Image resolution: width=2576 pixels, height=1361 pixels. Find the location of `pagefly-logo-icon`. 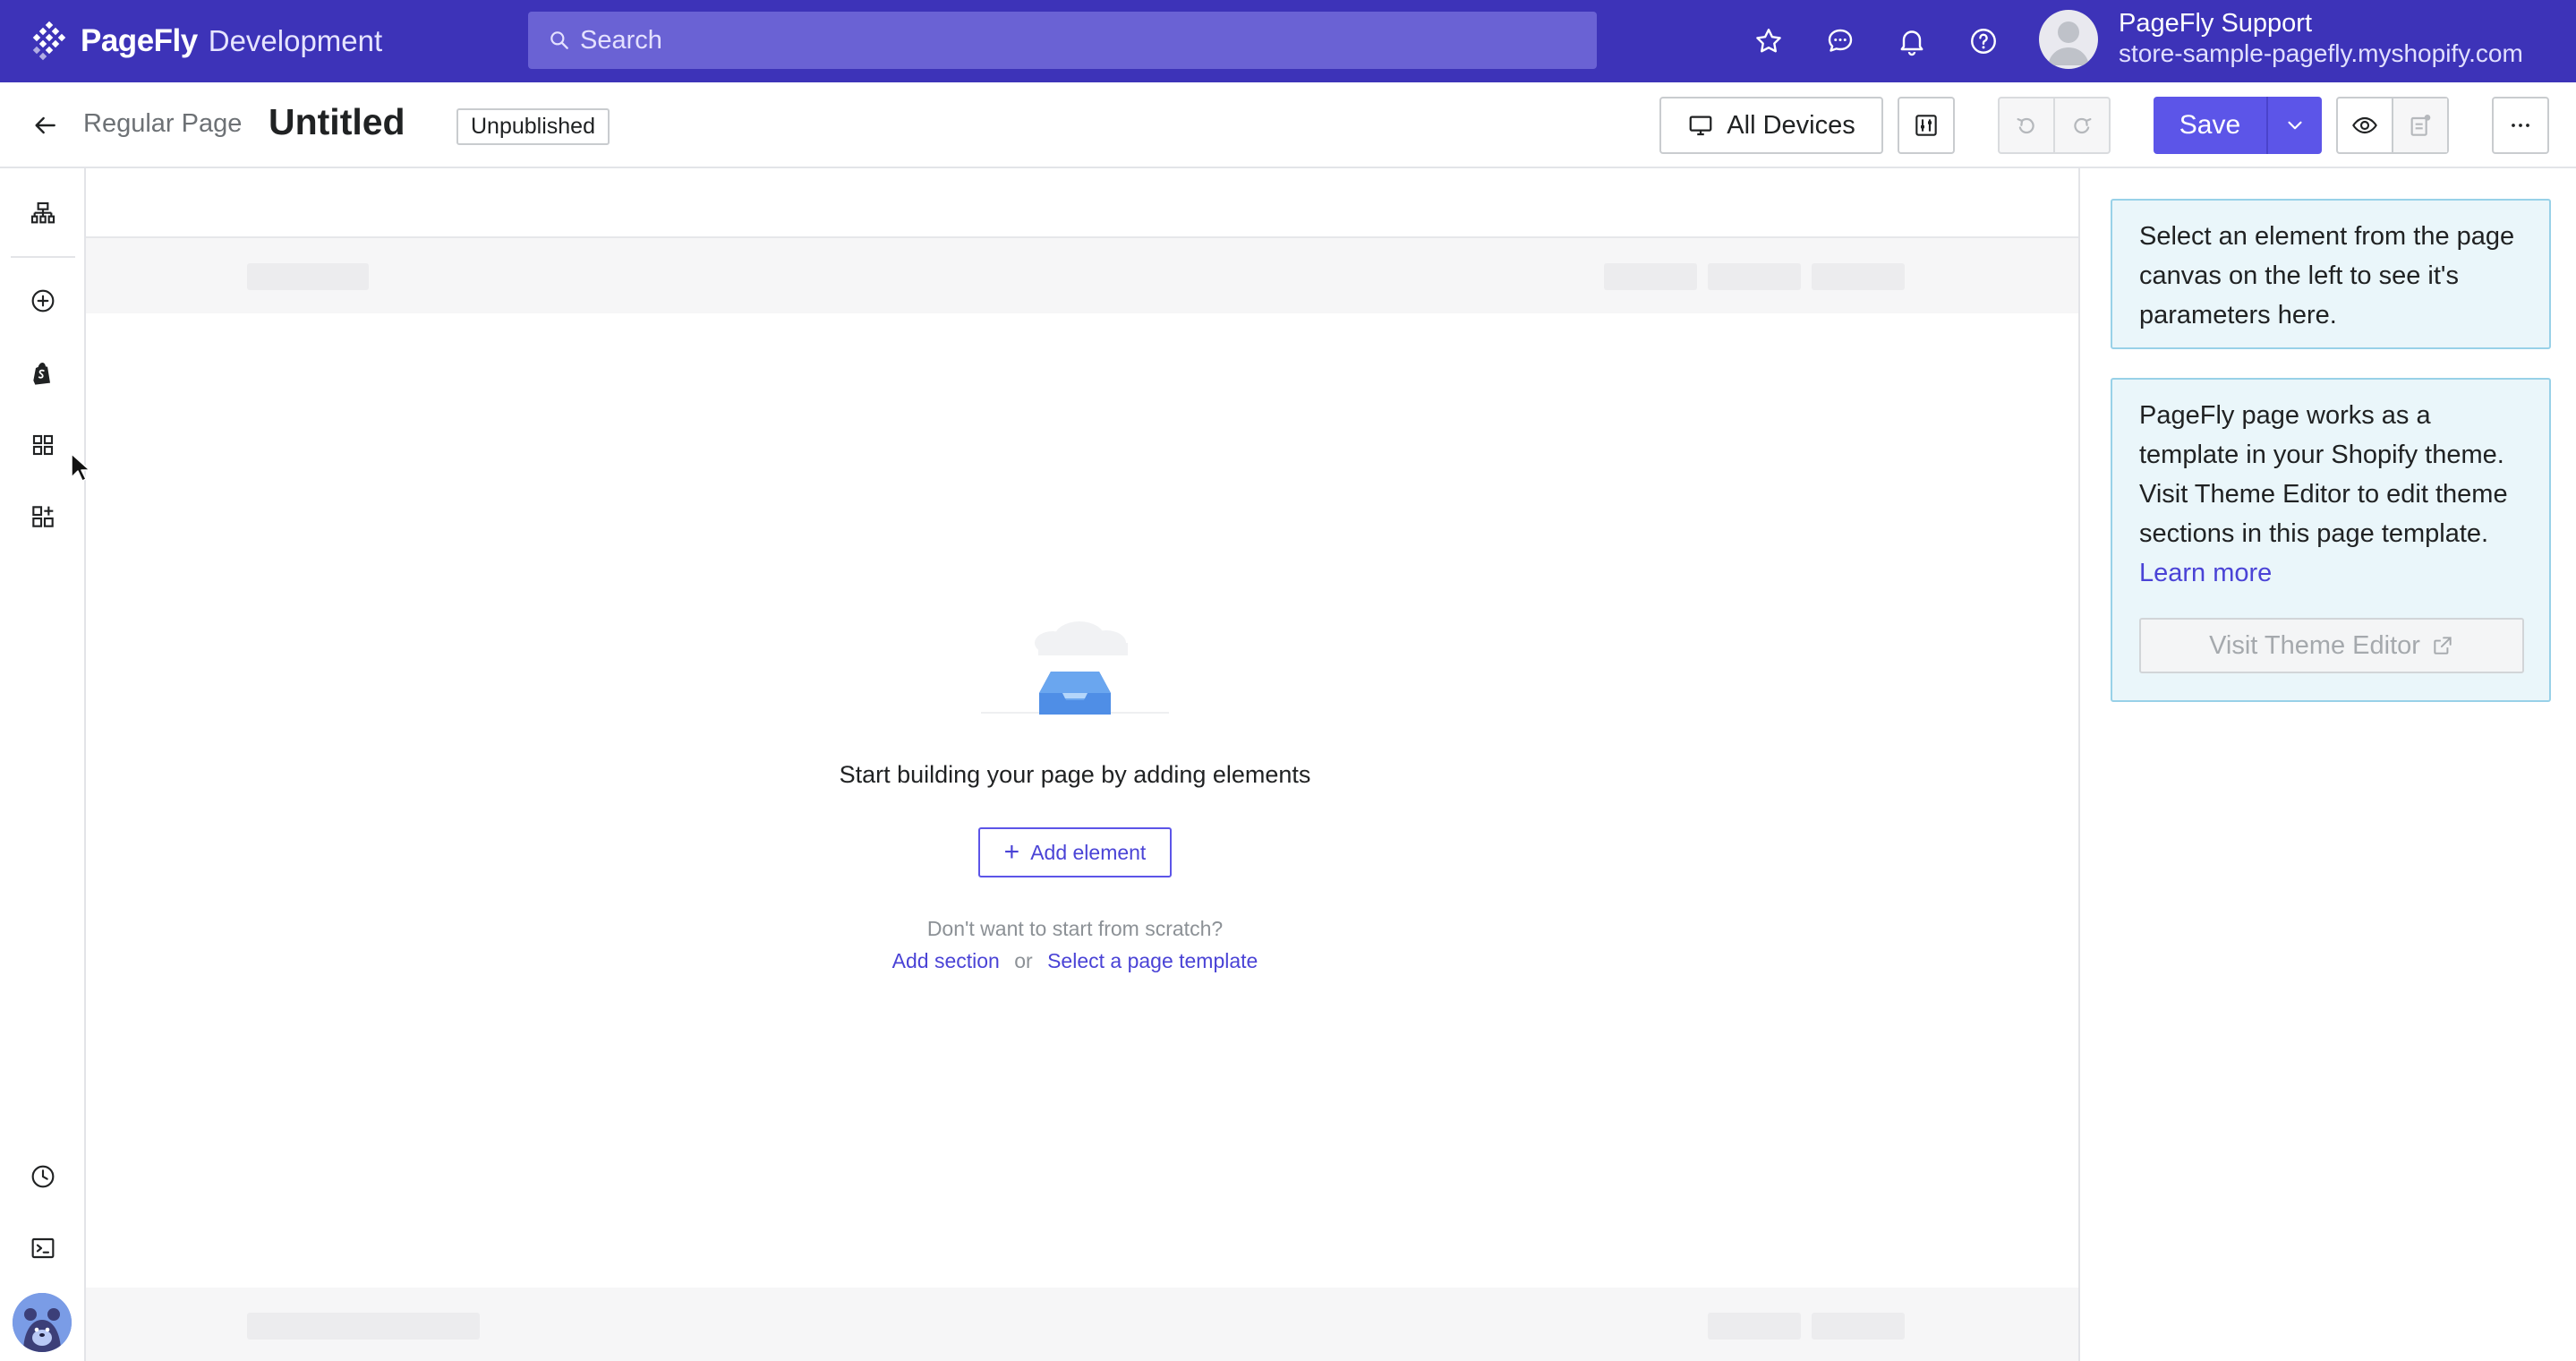

pagefly-logo-icon is located at coordinates (49, 41).